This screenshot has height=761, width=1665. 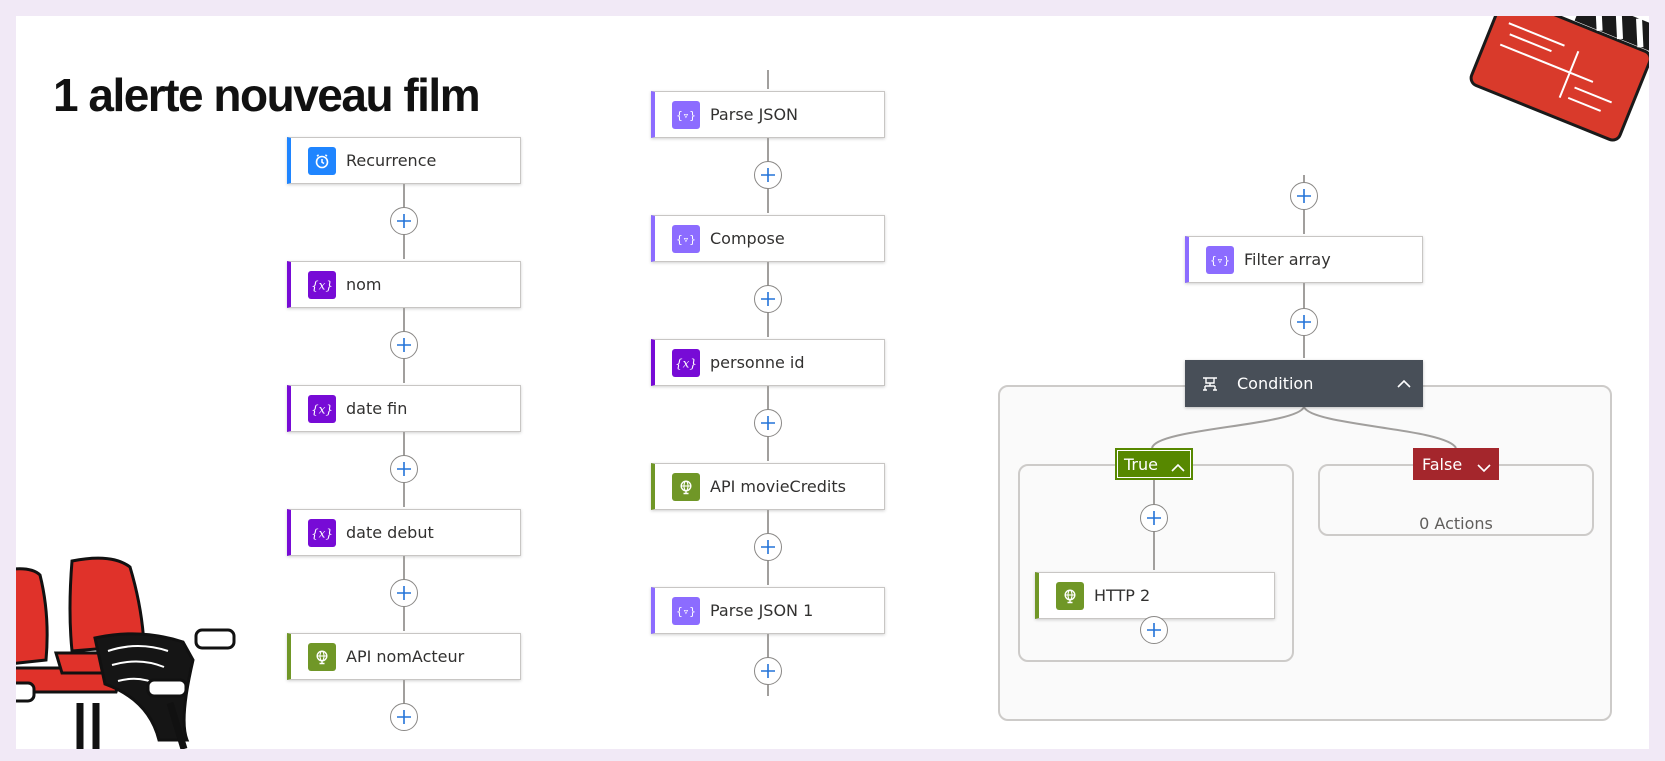 I want to click on condition-icon, so click(x=1210, y=384).